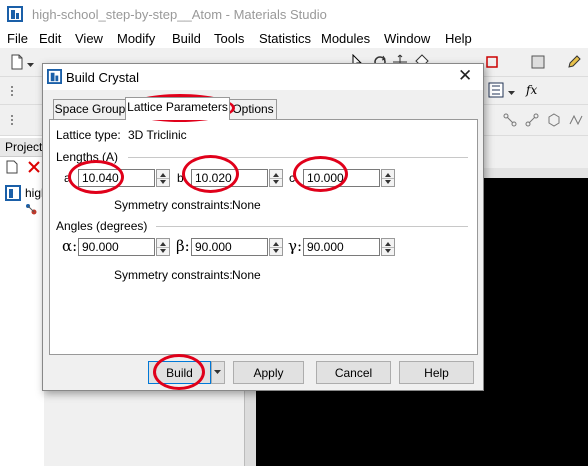  What do you see at coordinates (89, 38) in the screenshot?
I see `menu-view: View` at bounding box center [89, 38].